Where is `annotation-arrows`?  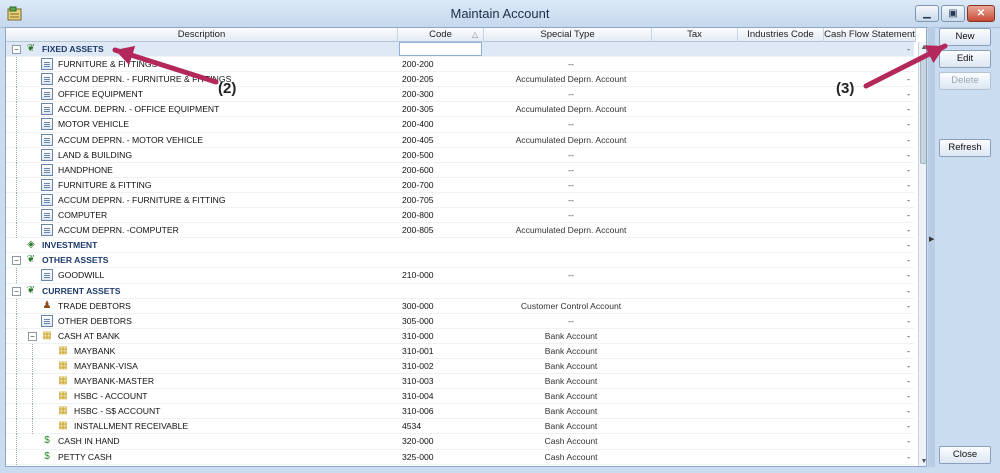
annotation-arrows is located at coordinates (530, 66).